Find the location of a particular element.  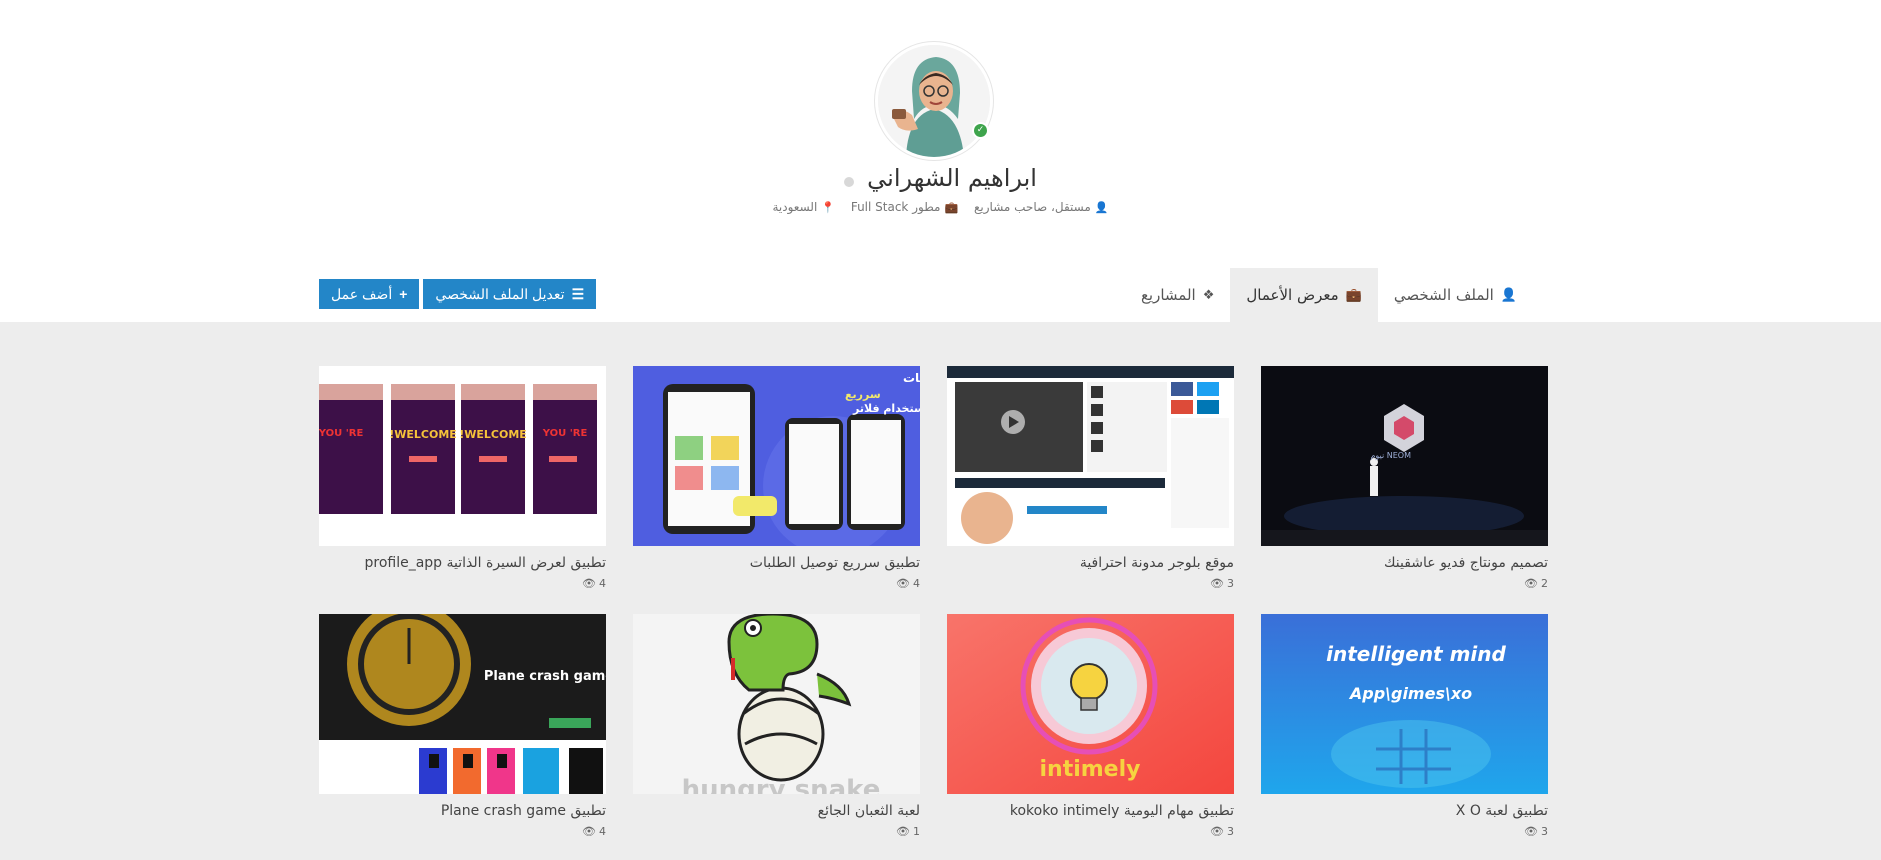

work-title: تطبيق لعبة X O is located at coordinates (1404, 811).